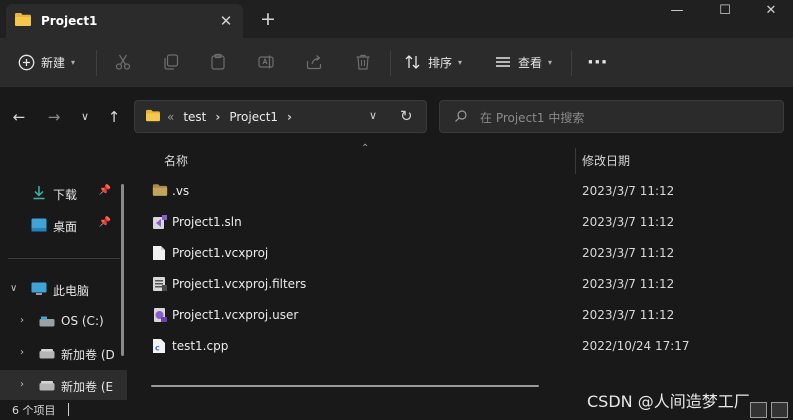 This screenshot has width=793, height=420. I want to click on more-icon: ···, so click(597, 62).